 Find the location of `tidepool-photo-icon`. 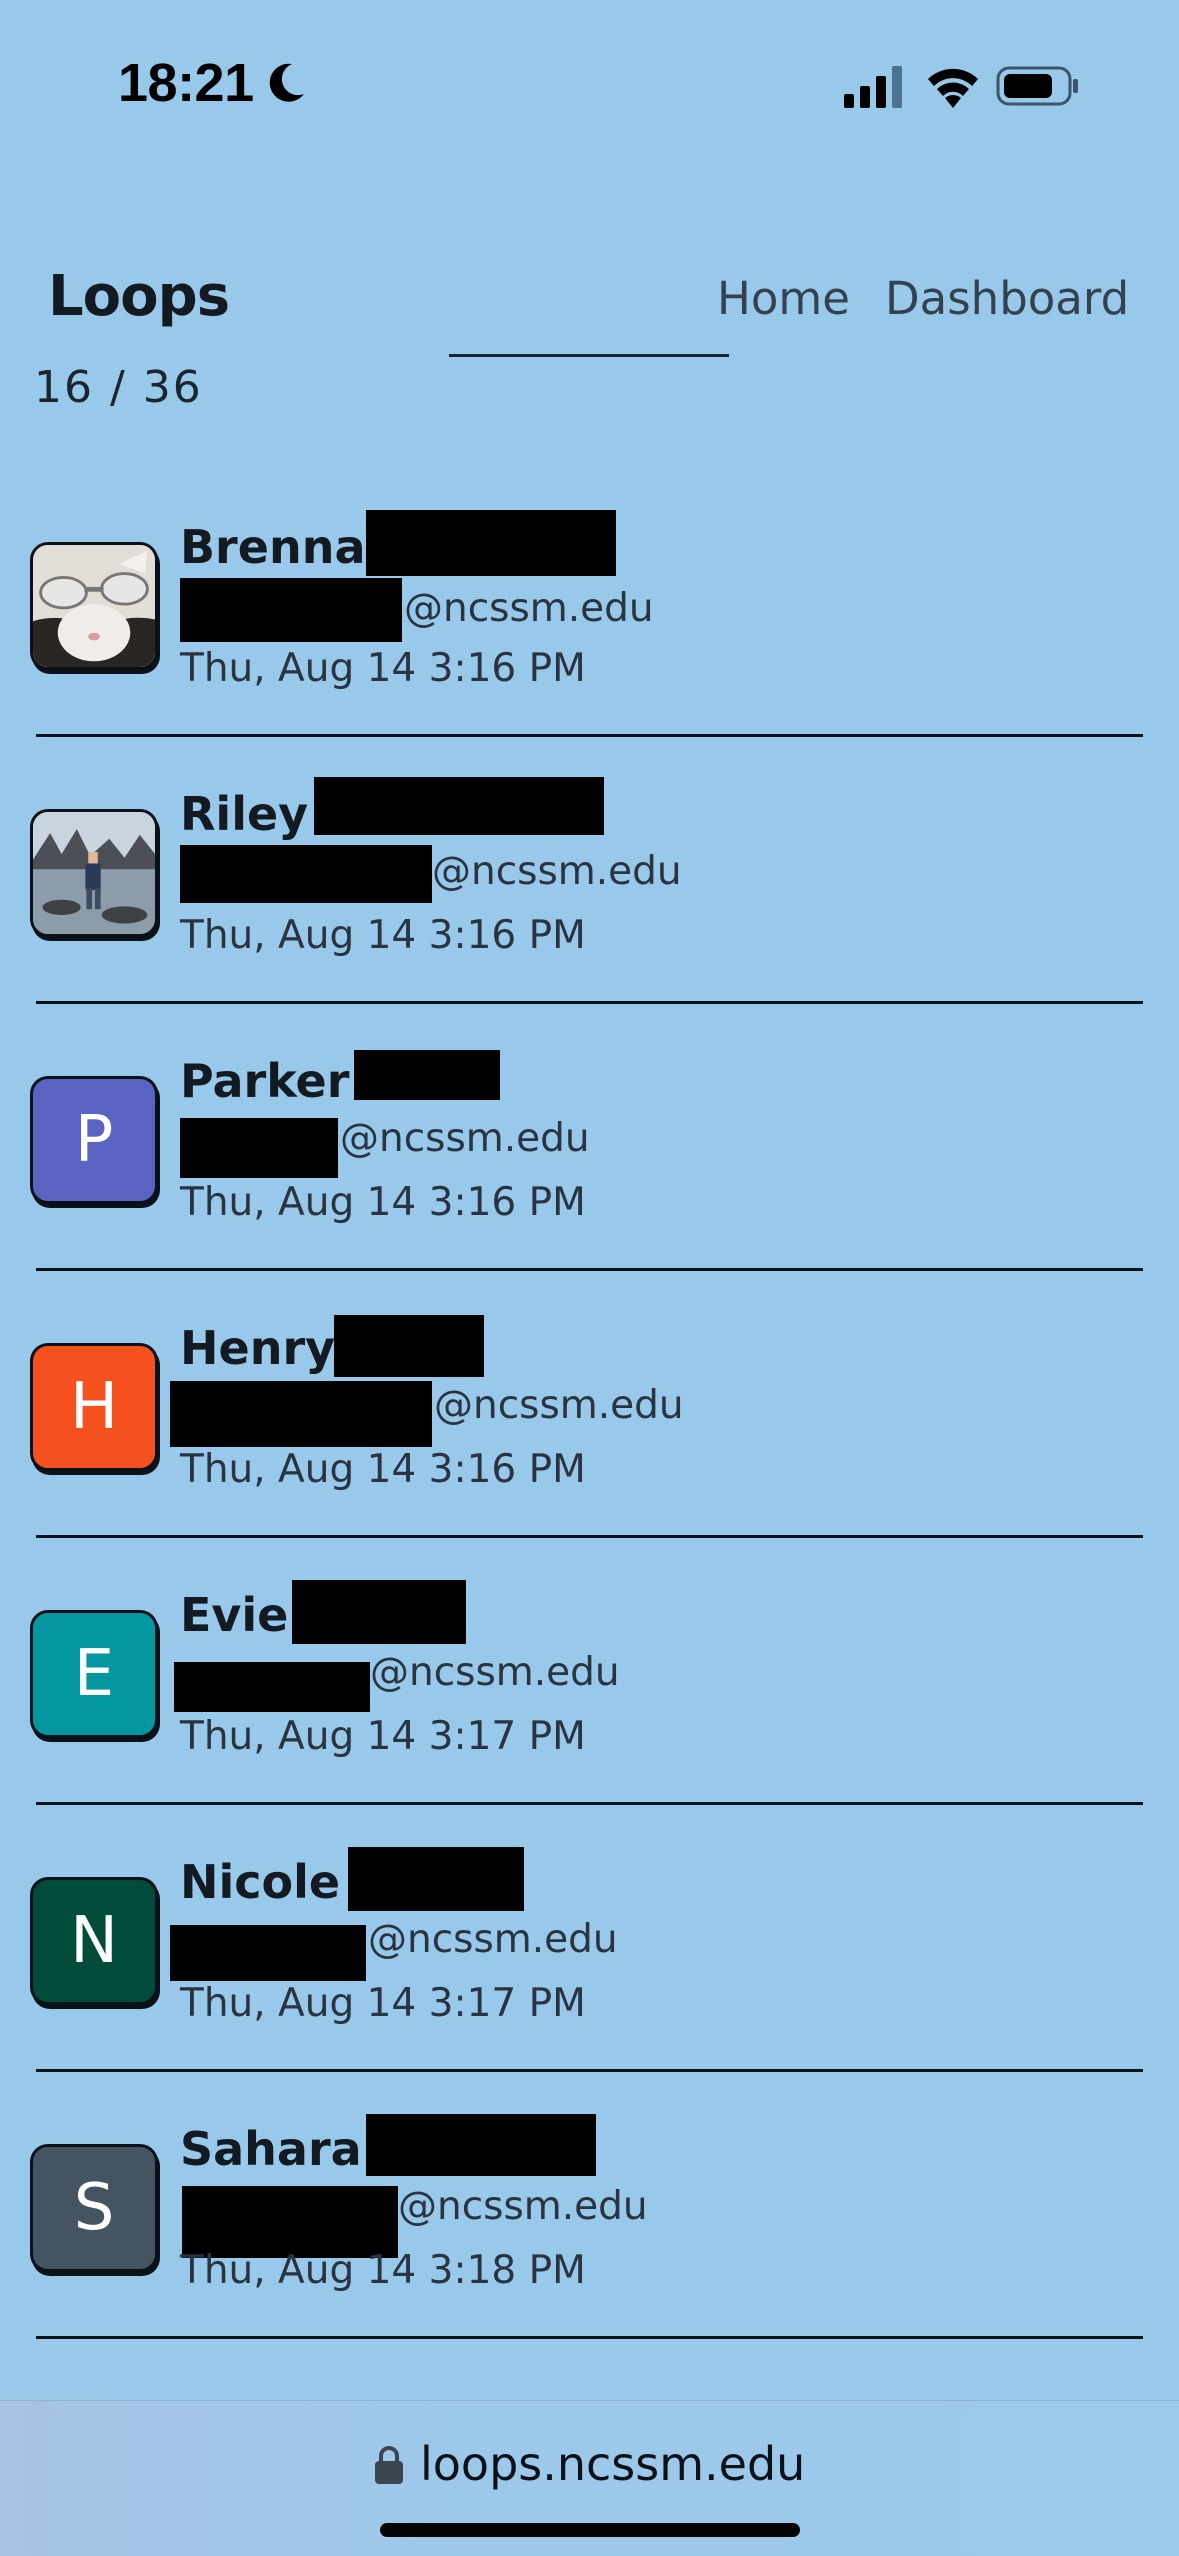

tidepool-photo-icon is located at coordinates (94, 873).